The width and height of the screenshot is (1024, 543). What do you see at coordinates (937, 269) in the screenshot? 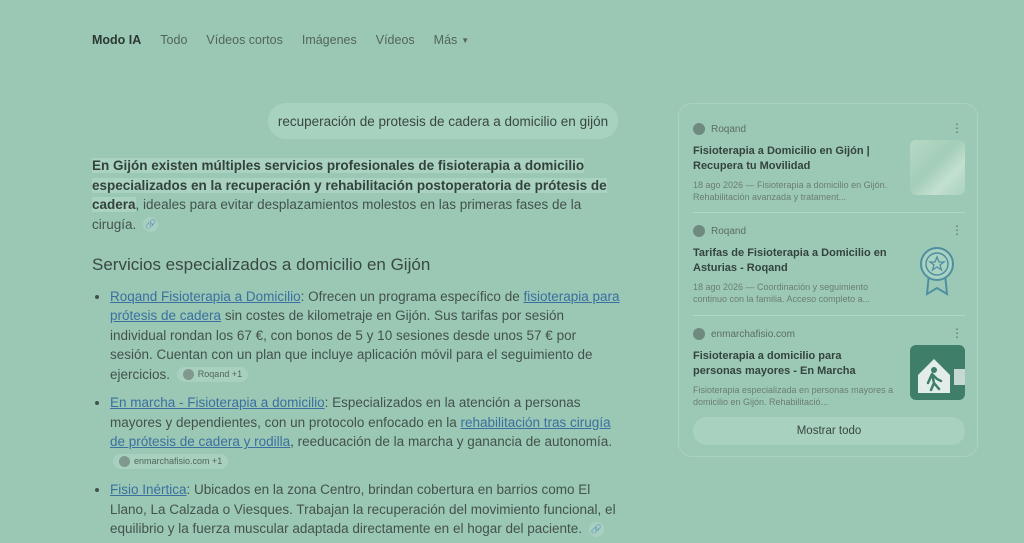
I see `award-badge-icon` at bounding box center [937, 269].